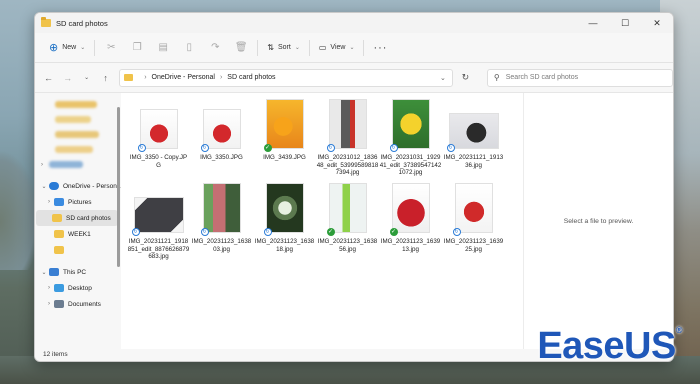 The width and height of the screenshot is (700, 384). I want to click on rename-icon: ▯, so click(189, 47).